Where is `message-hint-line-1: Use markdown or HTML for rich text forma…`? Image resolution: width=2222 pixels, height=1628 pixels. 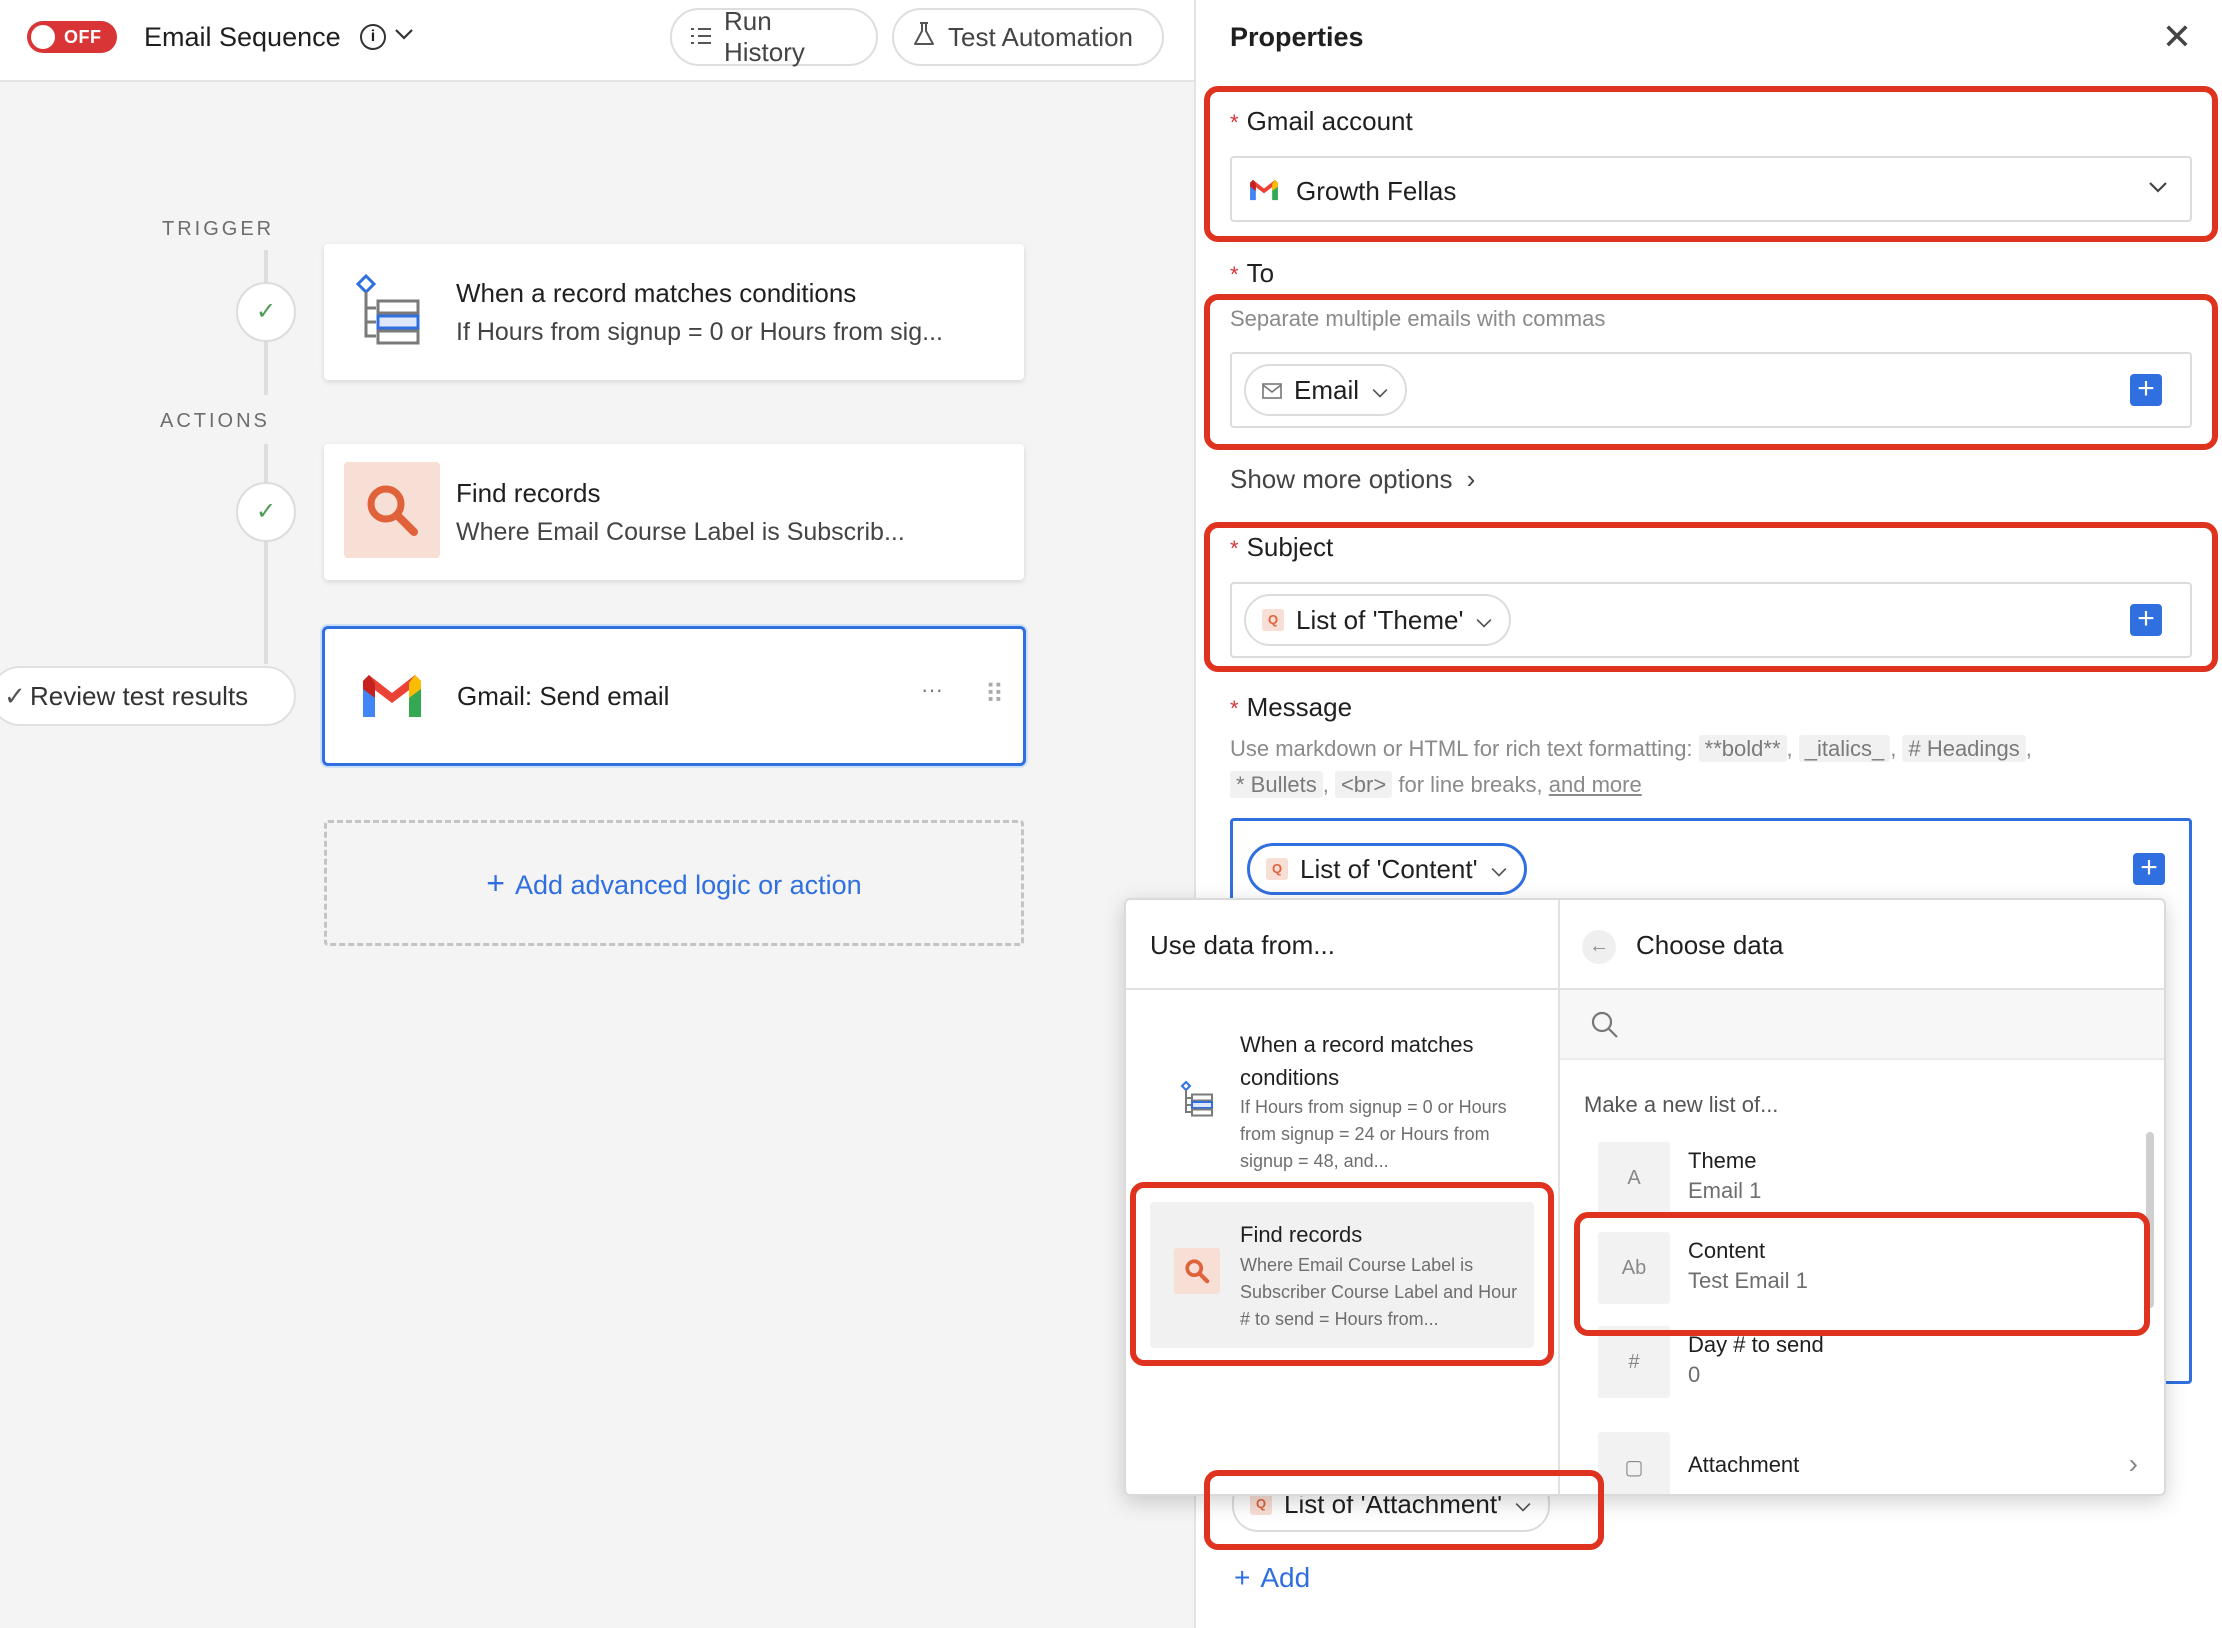 message-hint-line-1: Use markdown or HTML for rich text forma… is located at coordinates (1631, 748).